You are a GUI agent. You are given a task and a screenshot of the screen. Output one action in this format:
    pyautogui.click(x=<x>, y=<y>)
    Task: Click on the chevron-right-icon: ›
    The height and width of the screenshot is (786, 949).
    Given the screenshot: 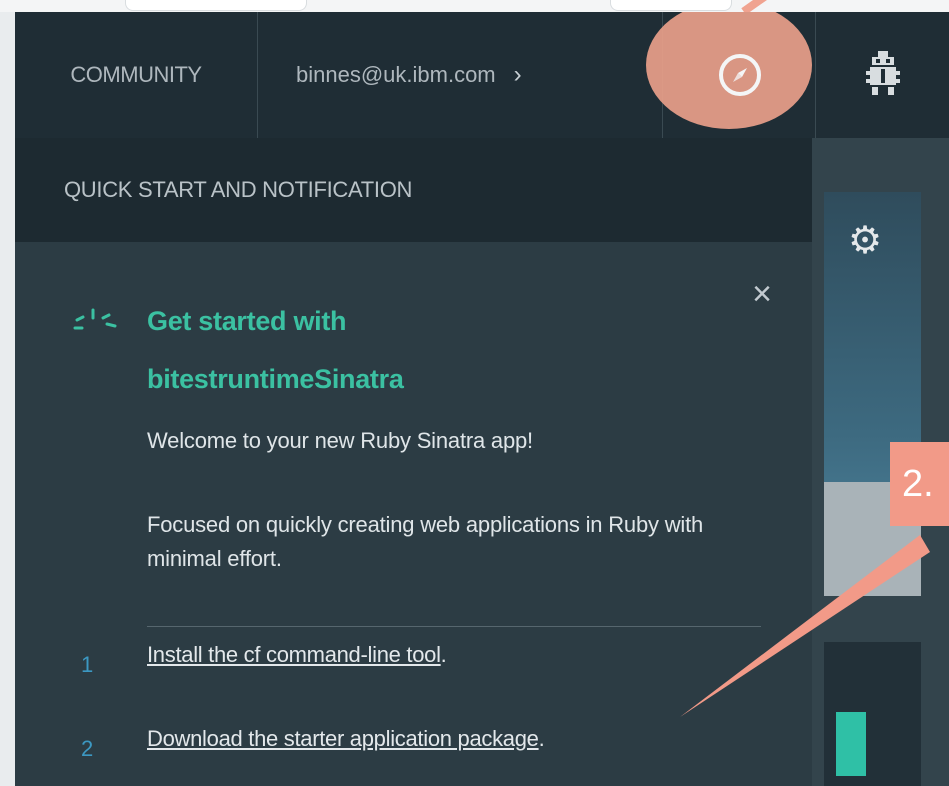 What is the action you would take?
    pyautogui.click(x=517, y=74)
    